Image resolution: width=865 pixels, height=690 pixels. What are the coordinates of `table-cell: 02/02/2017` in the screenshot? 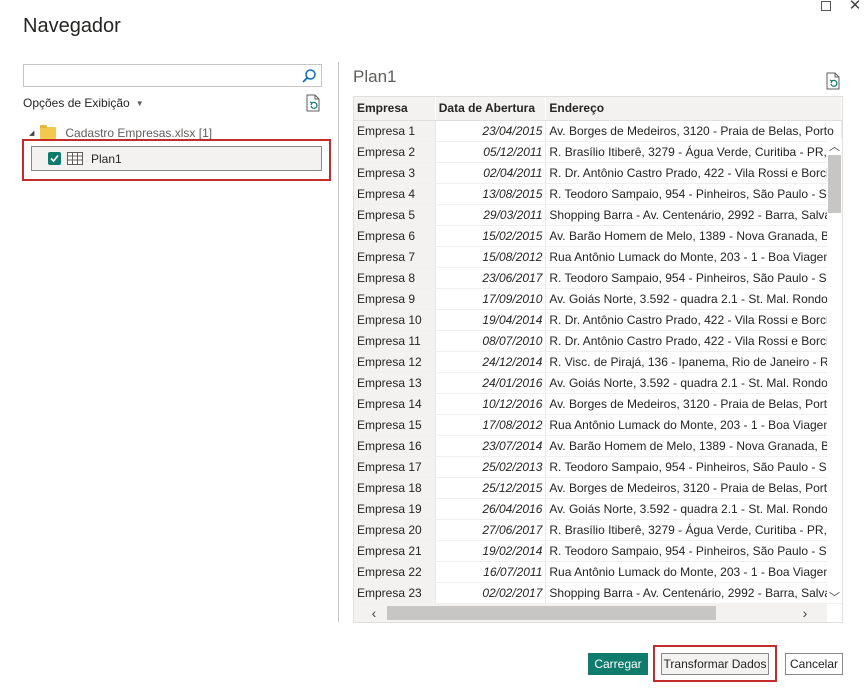 It's located at (491, 593).